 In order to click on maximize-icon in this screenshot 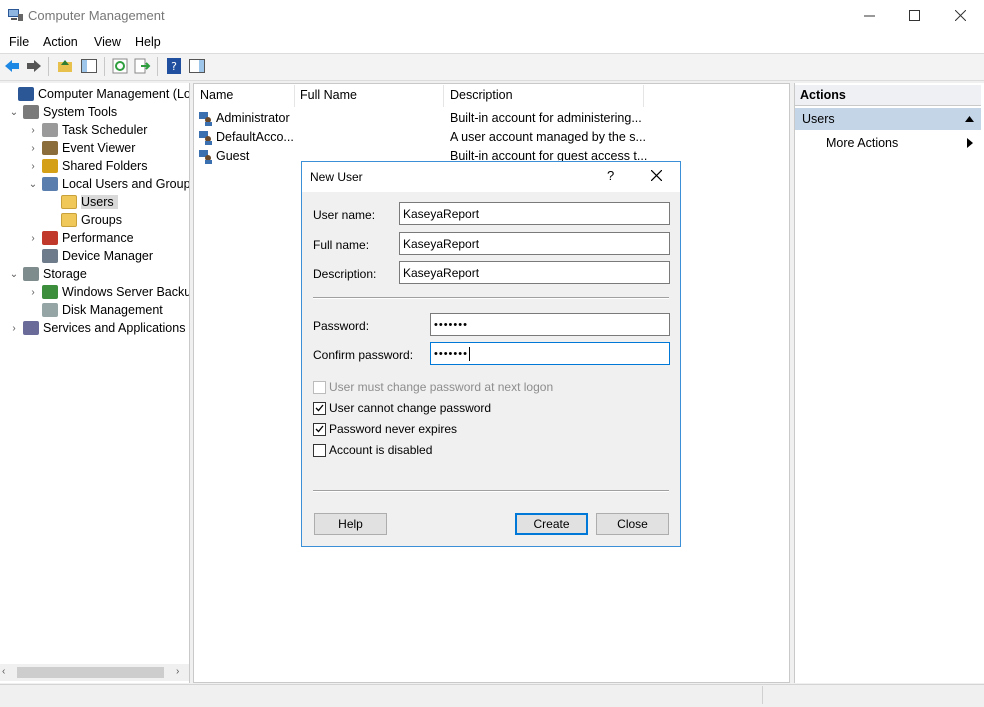, I will do `click(914, 15)`.